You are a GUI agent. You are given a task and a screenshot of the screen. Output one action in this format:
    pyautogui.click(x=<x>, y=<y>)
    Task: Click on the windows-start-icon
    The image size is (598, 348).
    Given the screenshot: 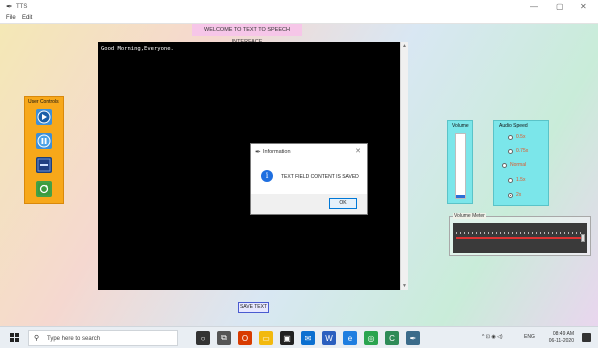 What is the action you would take?
    pyautogui.click(x=15, y=338)
    